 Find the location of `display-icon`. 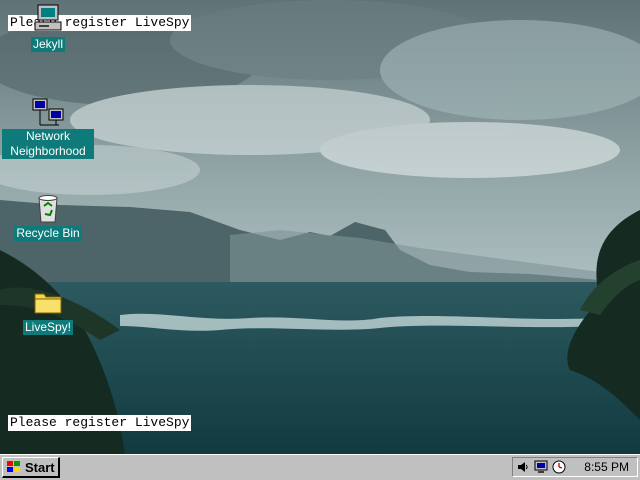

display-icon is located at coordinates (541, 467).